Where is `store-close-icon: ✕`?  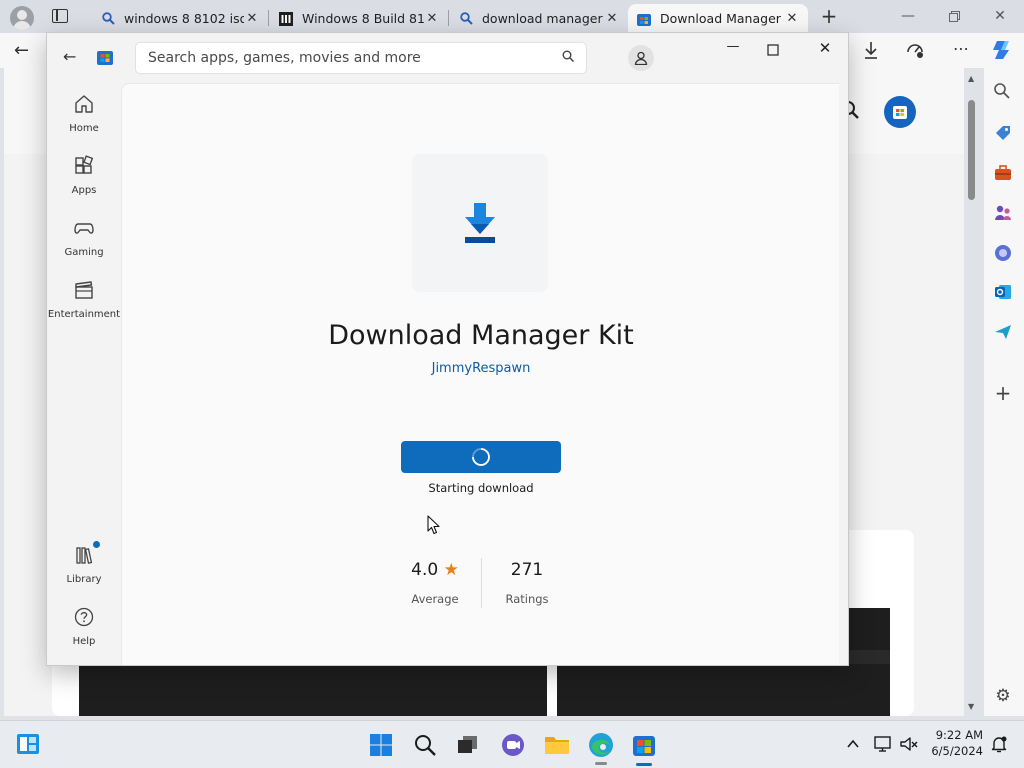
store-close-icon: ✕ is located at coordinates (825, 49).